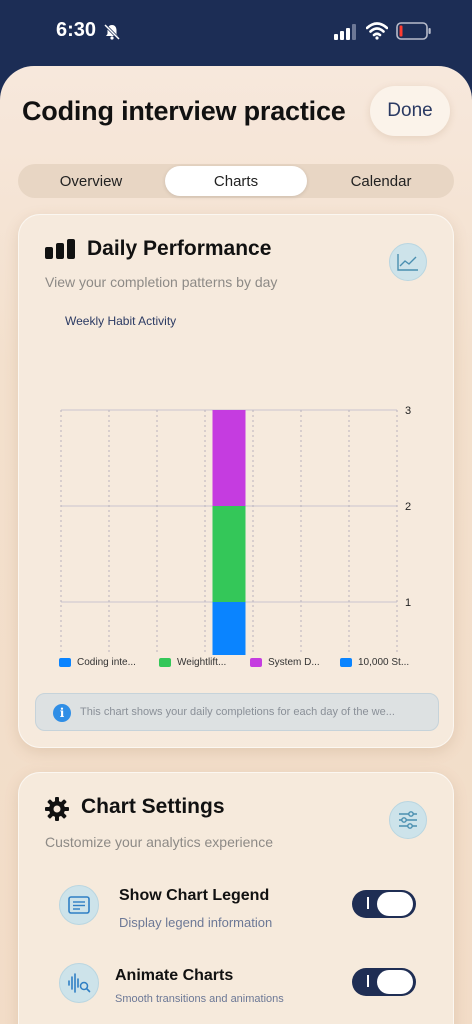 The height and width of the screenshot is (1024, 472). I want to click on segmented-control: Overview Charts Calendar, so click(236, 181).